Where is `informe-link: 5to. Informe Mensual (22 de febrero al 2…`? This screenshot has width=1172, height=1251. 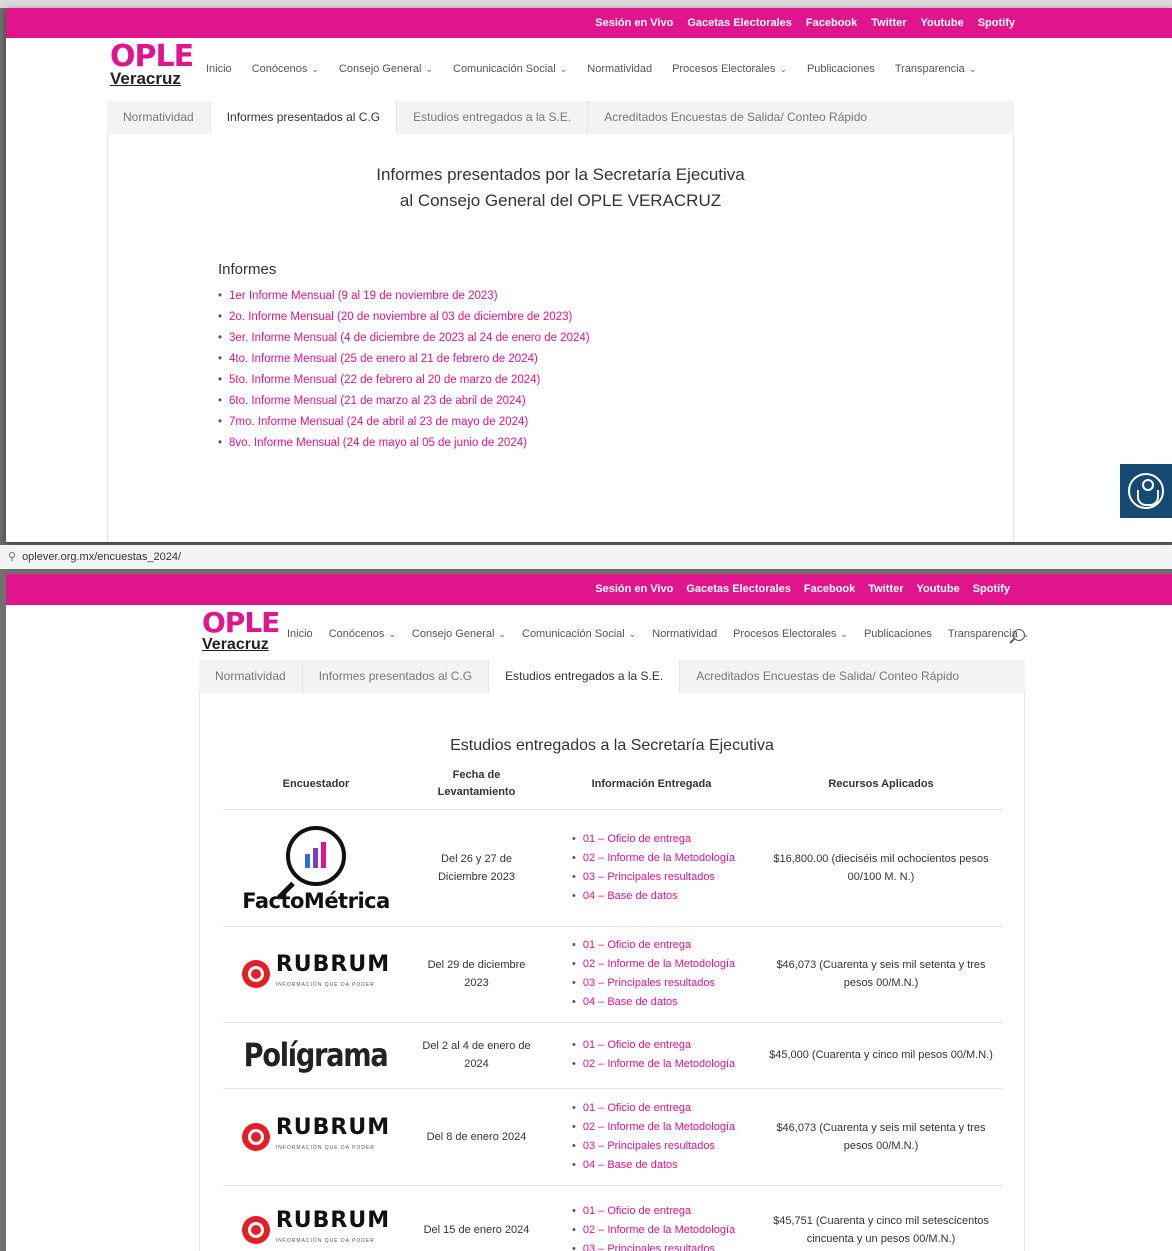 informe-link: 5to. Informe Mensual (22 de febrero al 2… is located at coordinates (404, 380).